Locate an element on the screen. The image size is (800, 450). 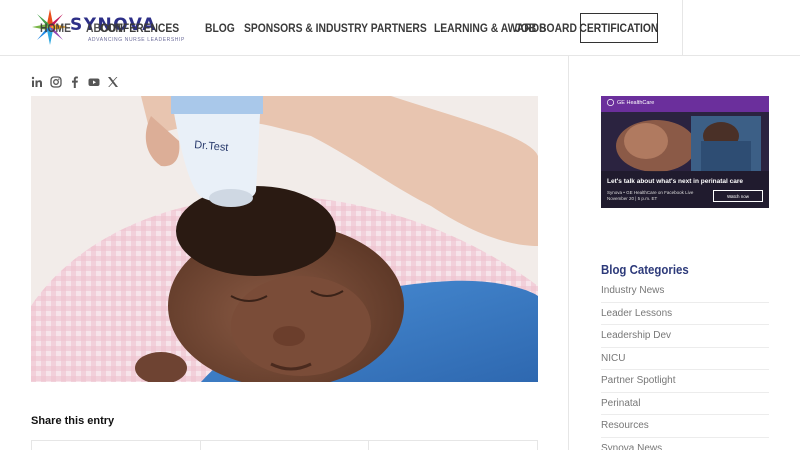
certification-button: CERTIFICATION is located at coordinates (619, 28).